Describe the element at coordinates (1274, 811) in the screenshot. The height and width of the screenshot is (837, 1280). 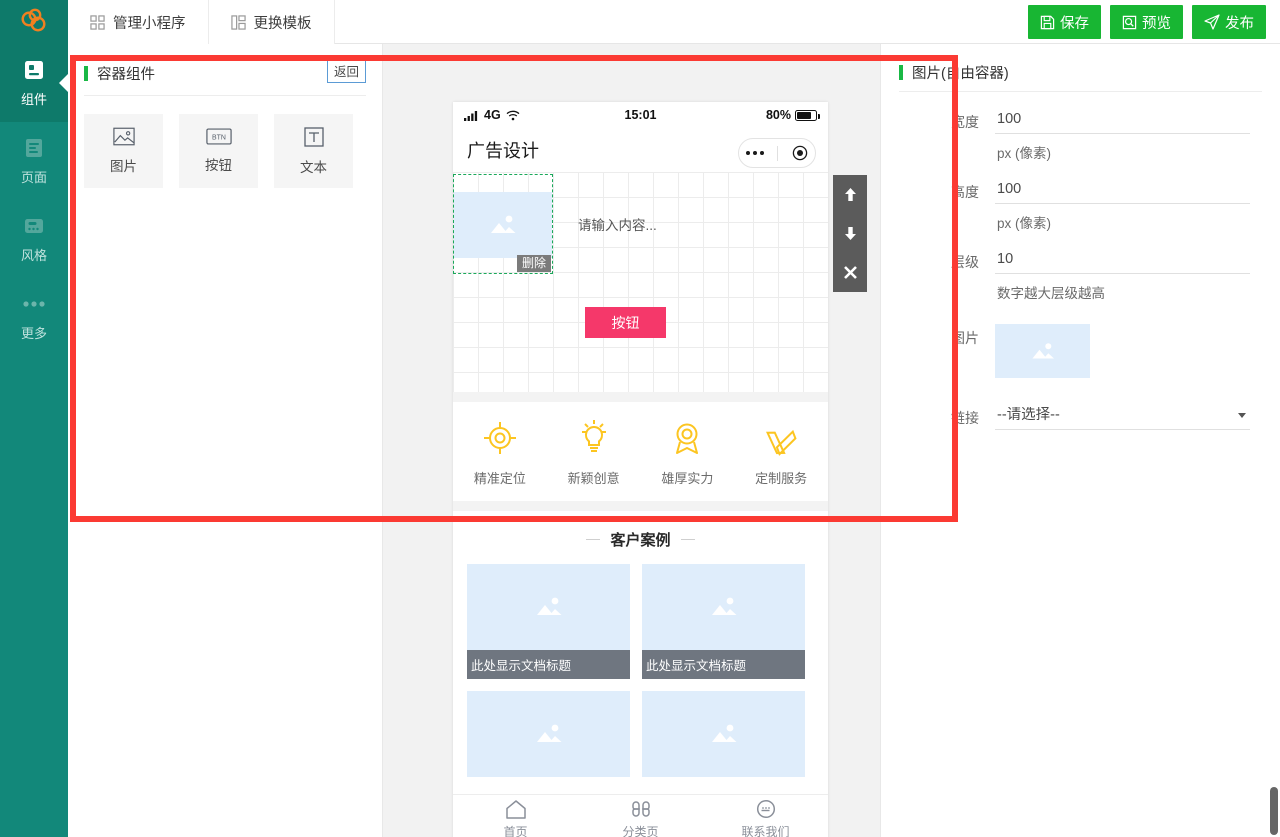
I see `page-scrollbar-thumb` at that location.